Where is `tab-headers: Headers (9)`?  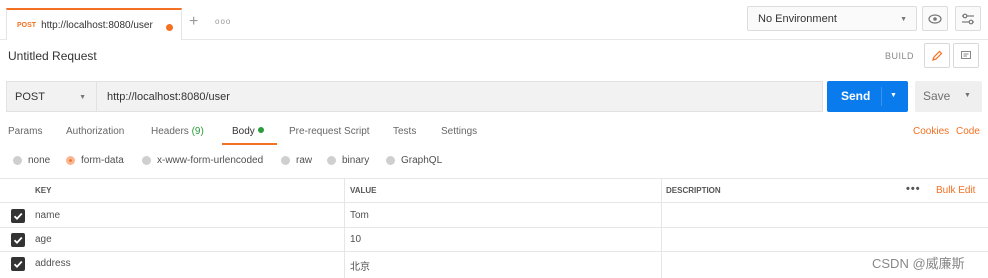
tab-headers: Headers (9) is located at coordinates (177, 131).